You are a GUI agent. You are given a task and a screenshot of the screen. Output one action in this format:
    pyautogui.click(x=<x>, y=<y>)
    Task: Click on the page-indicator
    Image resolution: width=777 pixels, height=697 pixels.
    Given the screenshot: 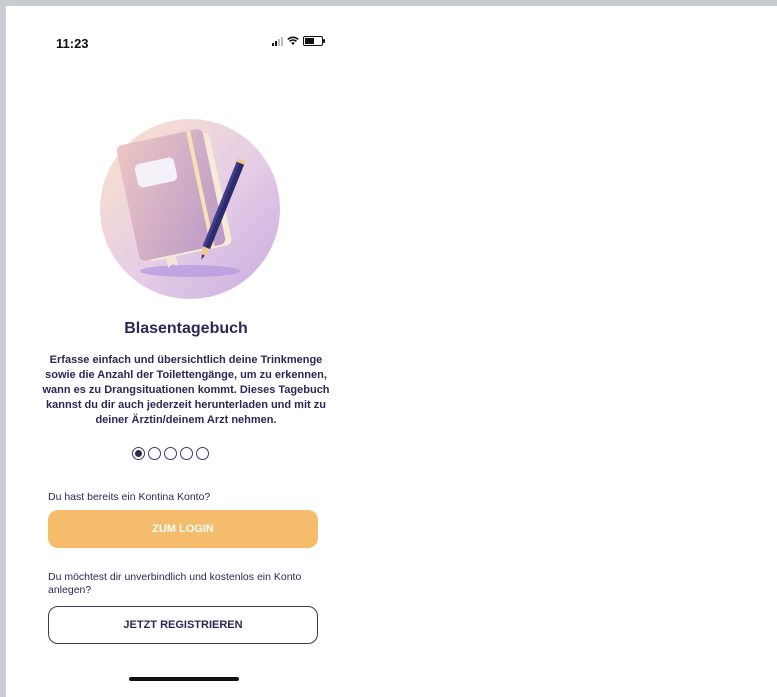 What is the action you would take?
    pyautogui.click(x=170, y=453)
    